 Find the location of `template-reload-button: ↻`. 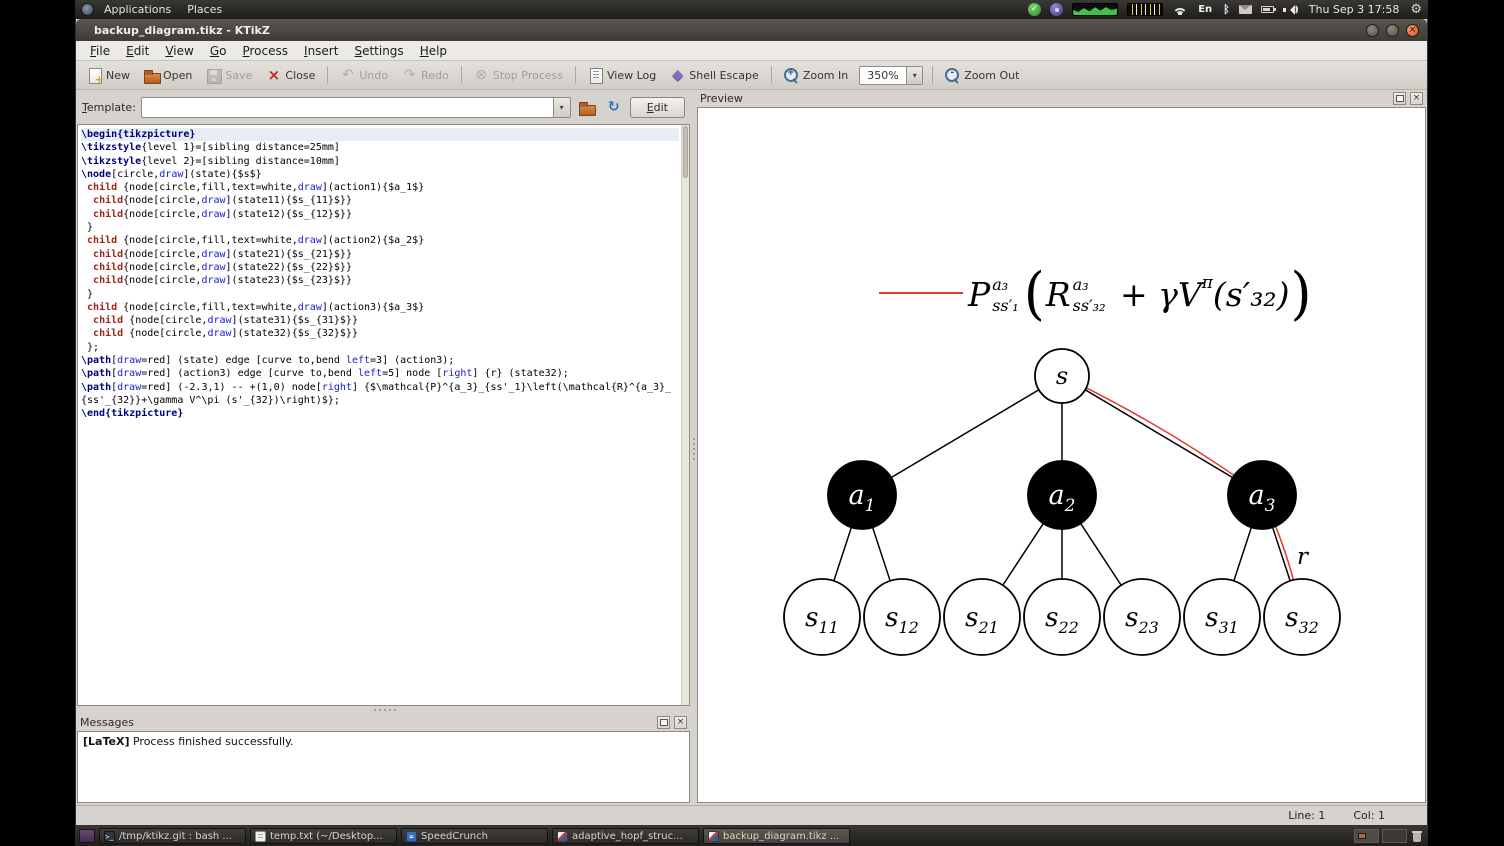

template-reload-button: ↻ is located at coordinates (614, 107).